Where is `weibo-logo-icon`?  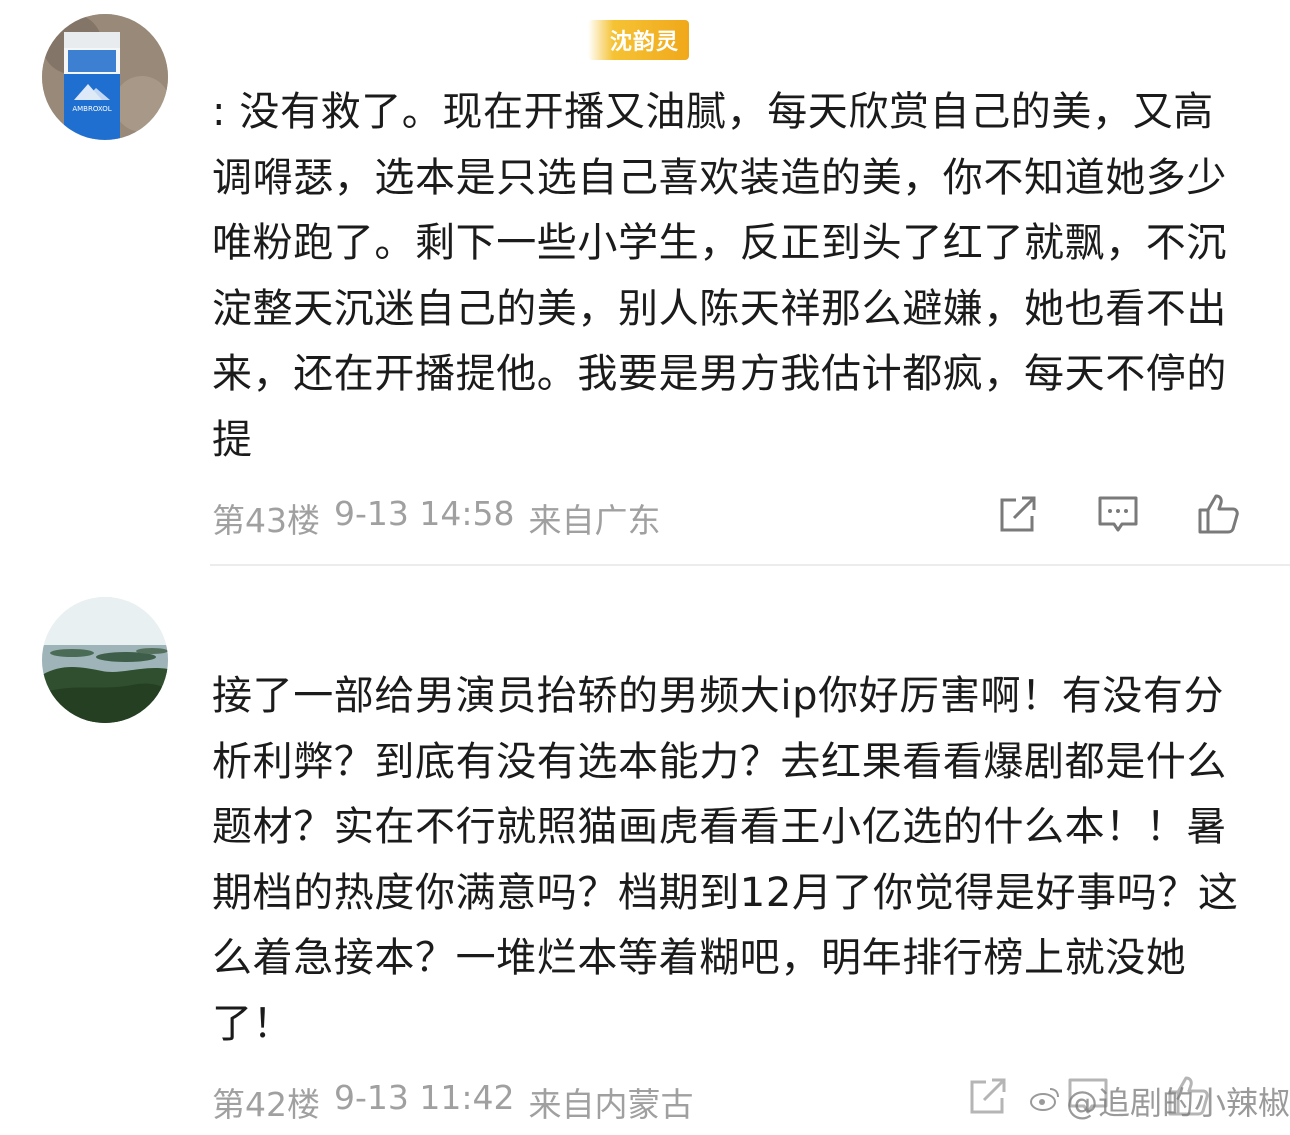
weibo-logo-icon is located at coordinates (1045, 1101).